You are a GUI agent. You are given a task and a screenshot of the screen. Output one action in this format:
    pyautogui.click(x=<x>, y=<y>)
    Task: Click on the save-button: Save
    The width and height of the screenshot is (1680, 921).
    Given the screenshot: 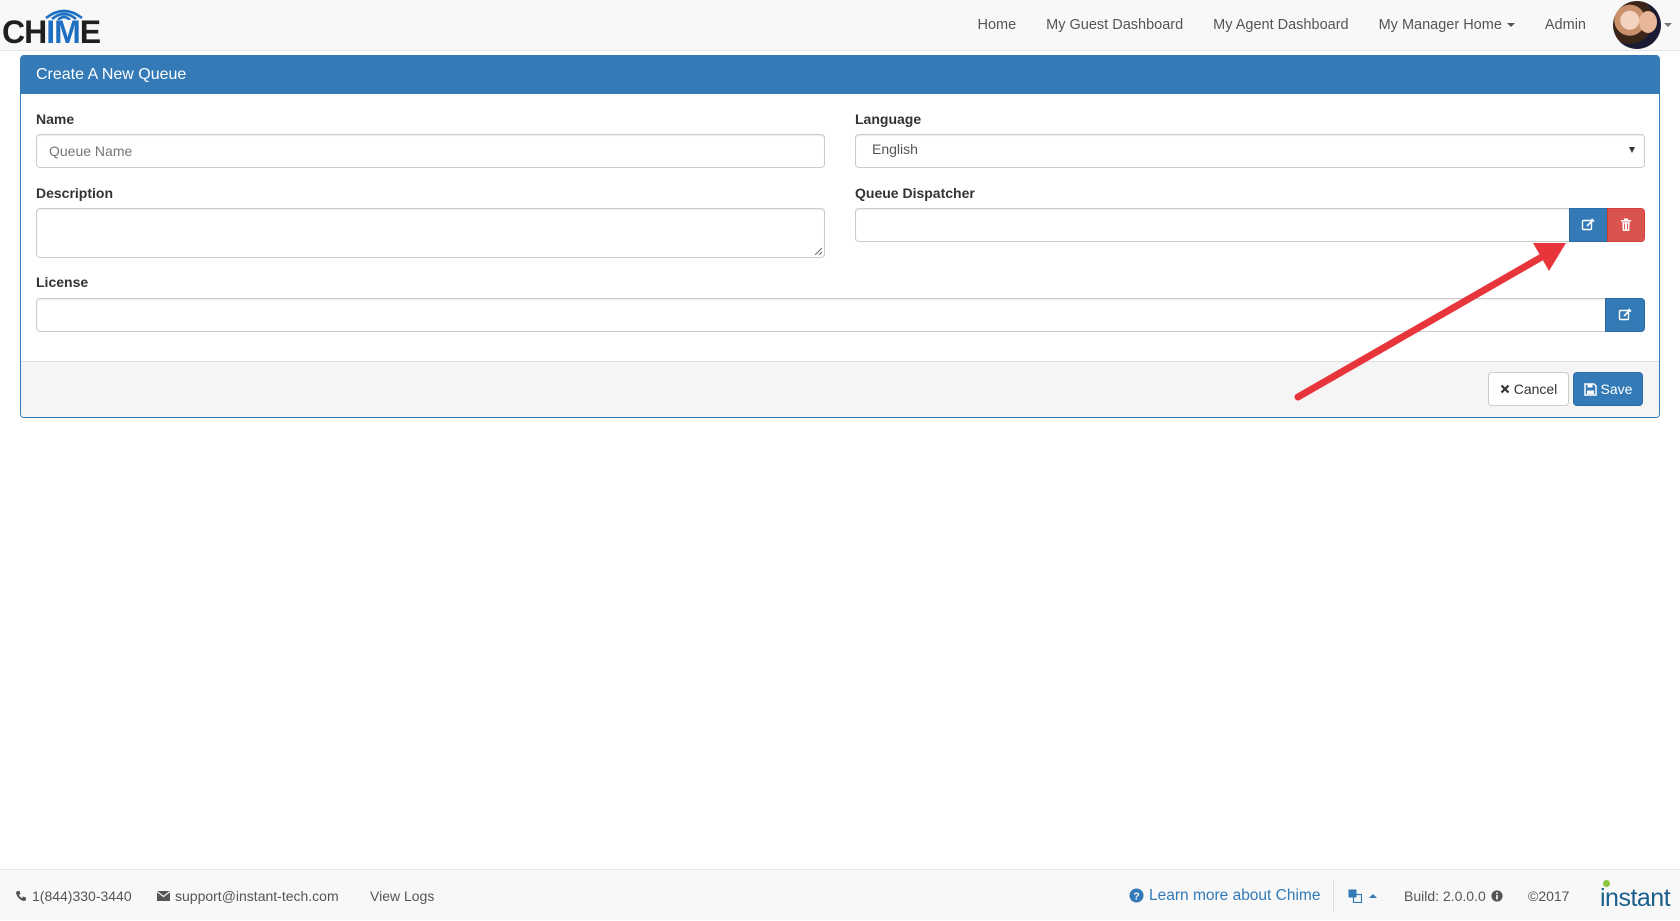 What is the action you would take?
    pyautogui.click(x=1608, y=389)
    